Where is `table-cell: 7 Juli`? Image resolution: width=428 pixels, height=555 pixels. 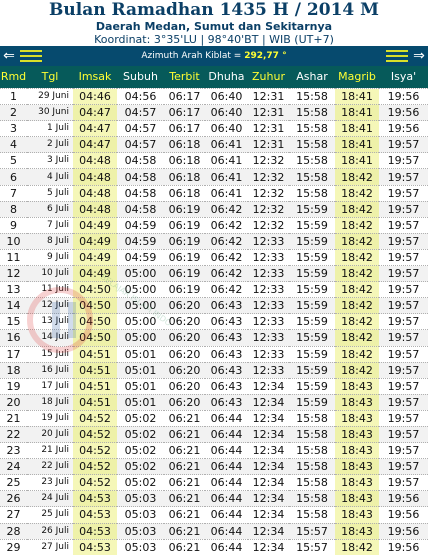 table-cell: 7 Juli is located at coordinates (50, 225).